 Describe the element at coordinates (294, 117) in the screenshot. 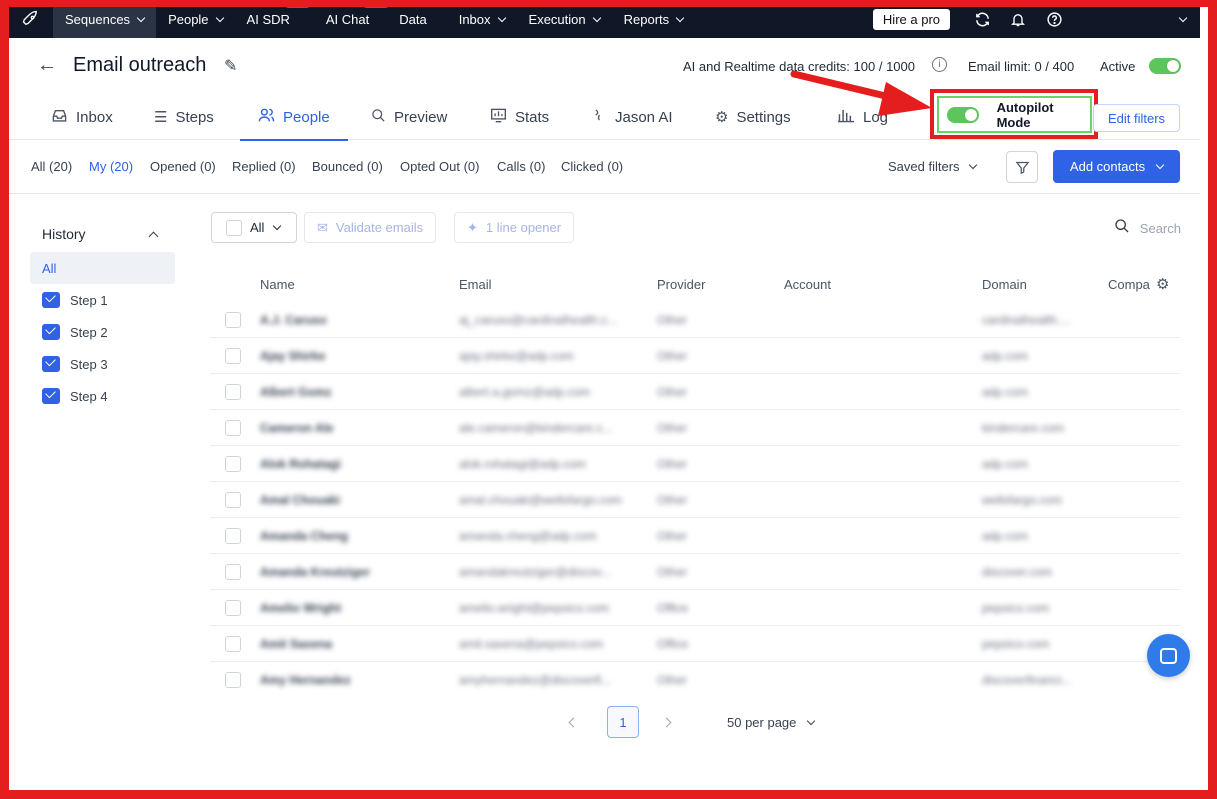

I see `tab-people: People` at that location.